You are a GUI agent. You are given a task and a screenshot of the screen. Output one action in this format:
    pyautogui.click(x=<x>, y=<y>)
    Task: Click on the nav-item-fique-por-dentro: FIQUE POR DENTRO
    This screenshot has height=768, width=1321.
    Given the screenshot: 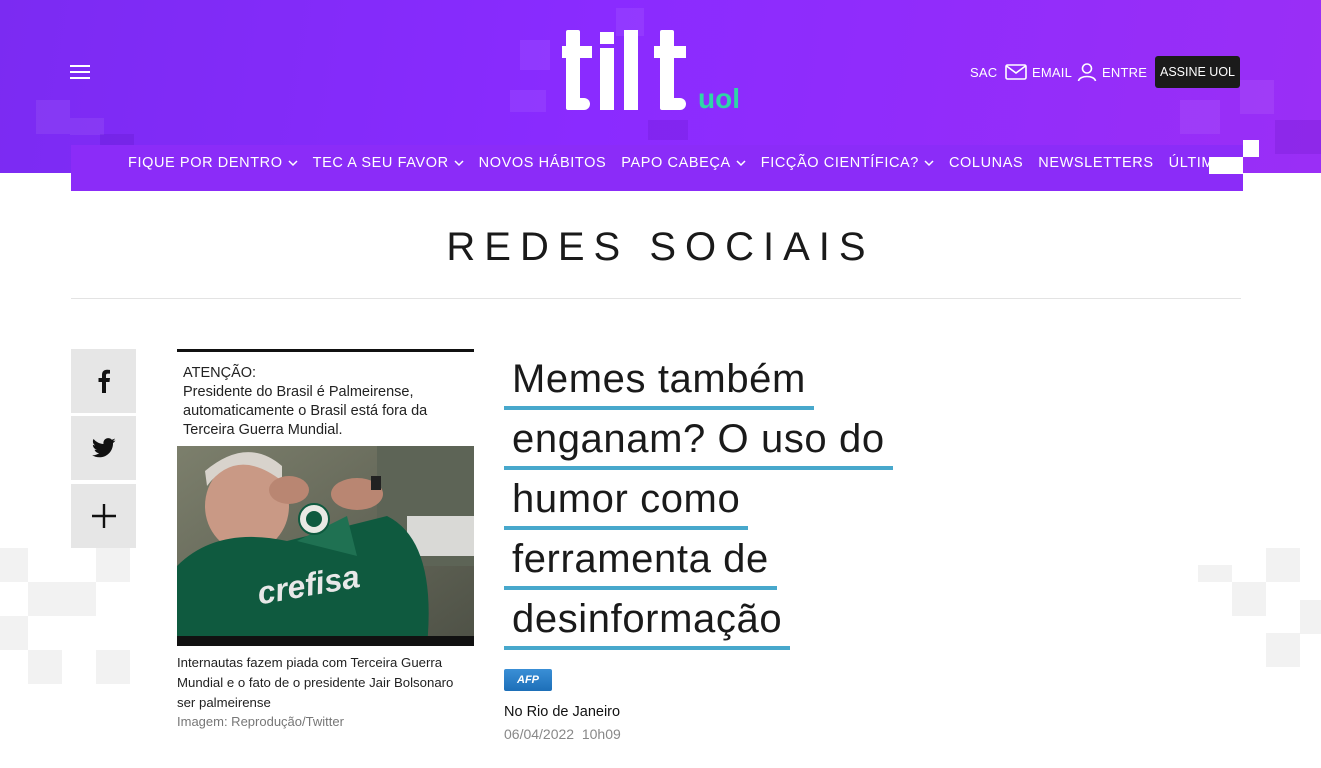 What is the action you would take?
    pyautogui.click(x=213, y=163)
    